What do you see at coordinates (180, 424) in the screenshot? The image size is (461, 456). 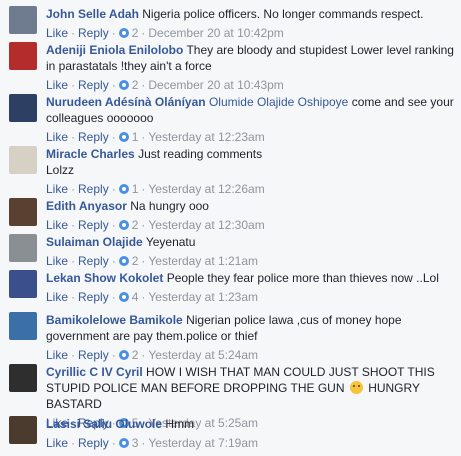 I see `comment-text: Hmm` at bounding box center [180, 424].